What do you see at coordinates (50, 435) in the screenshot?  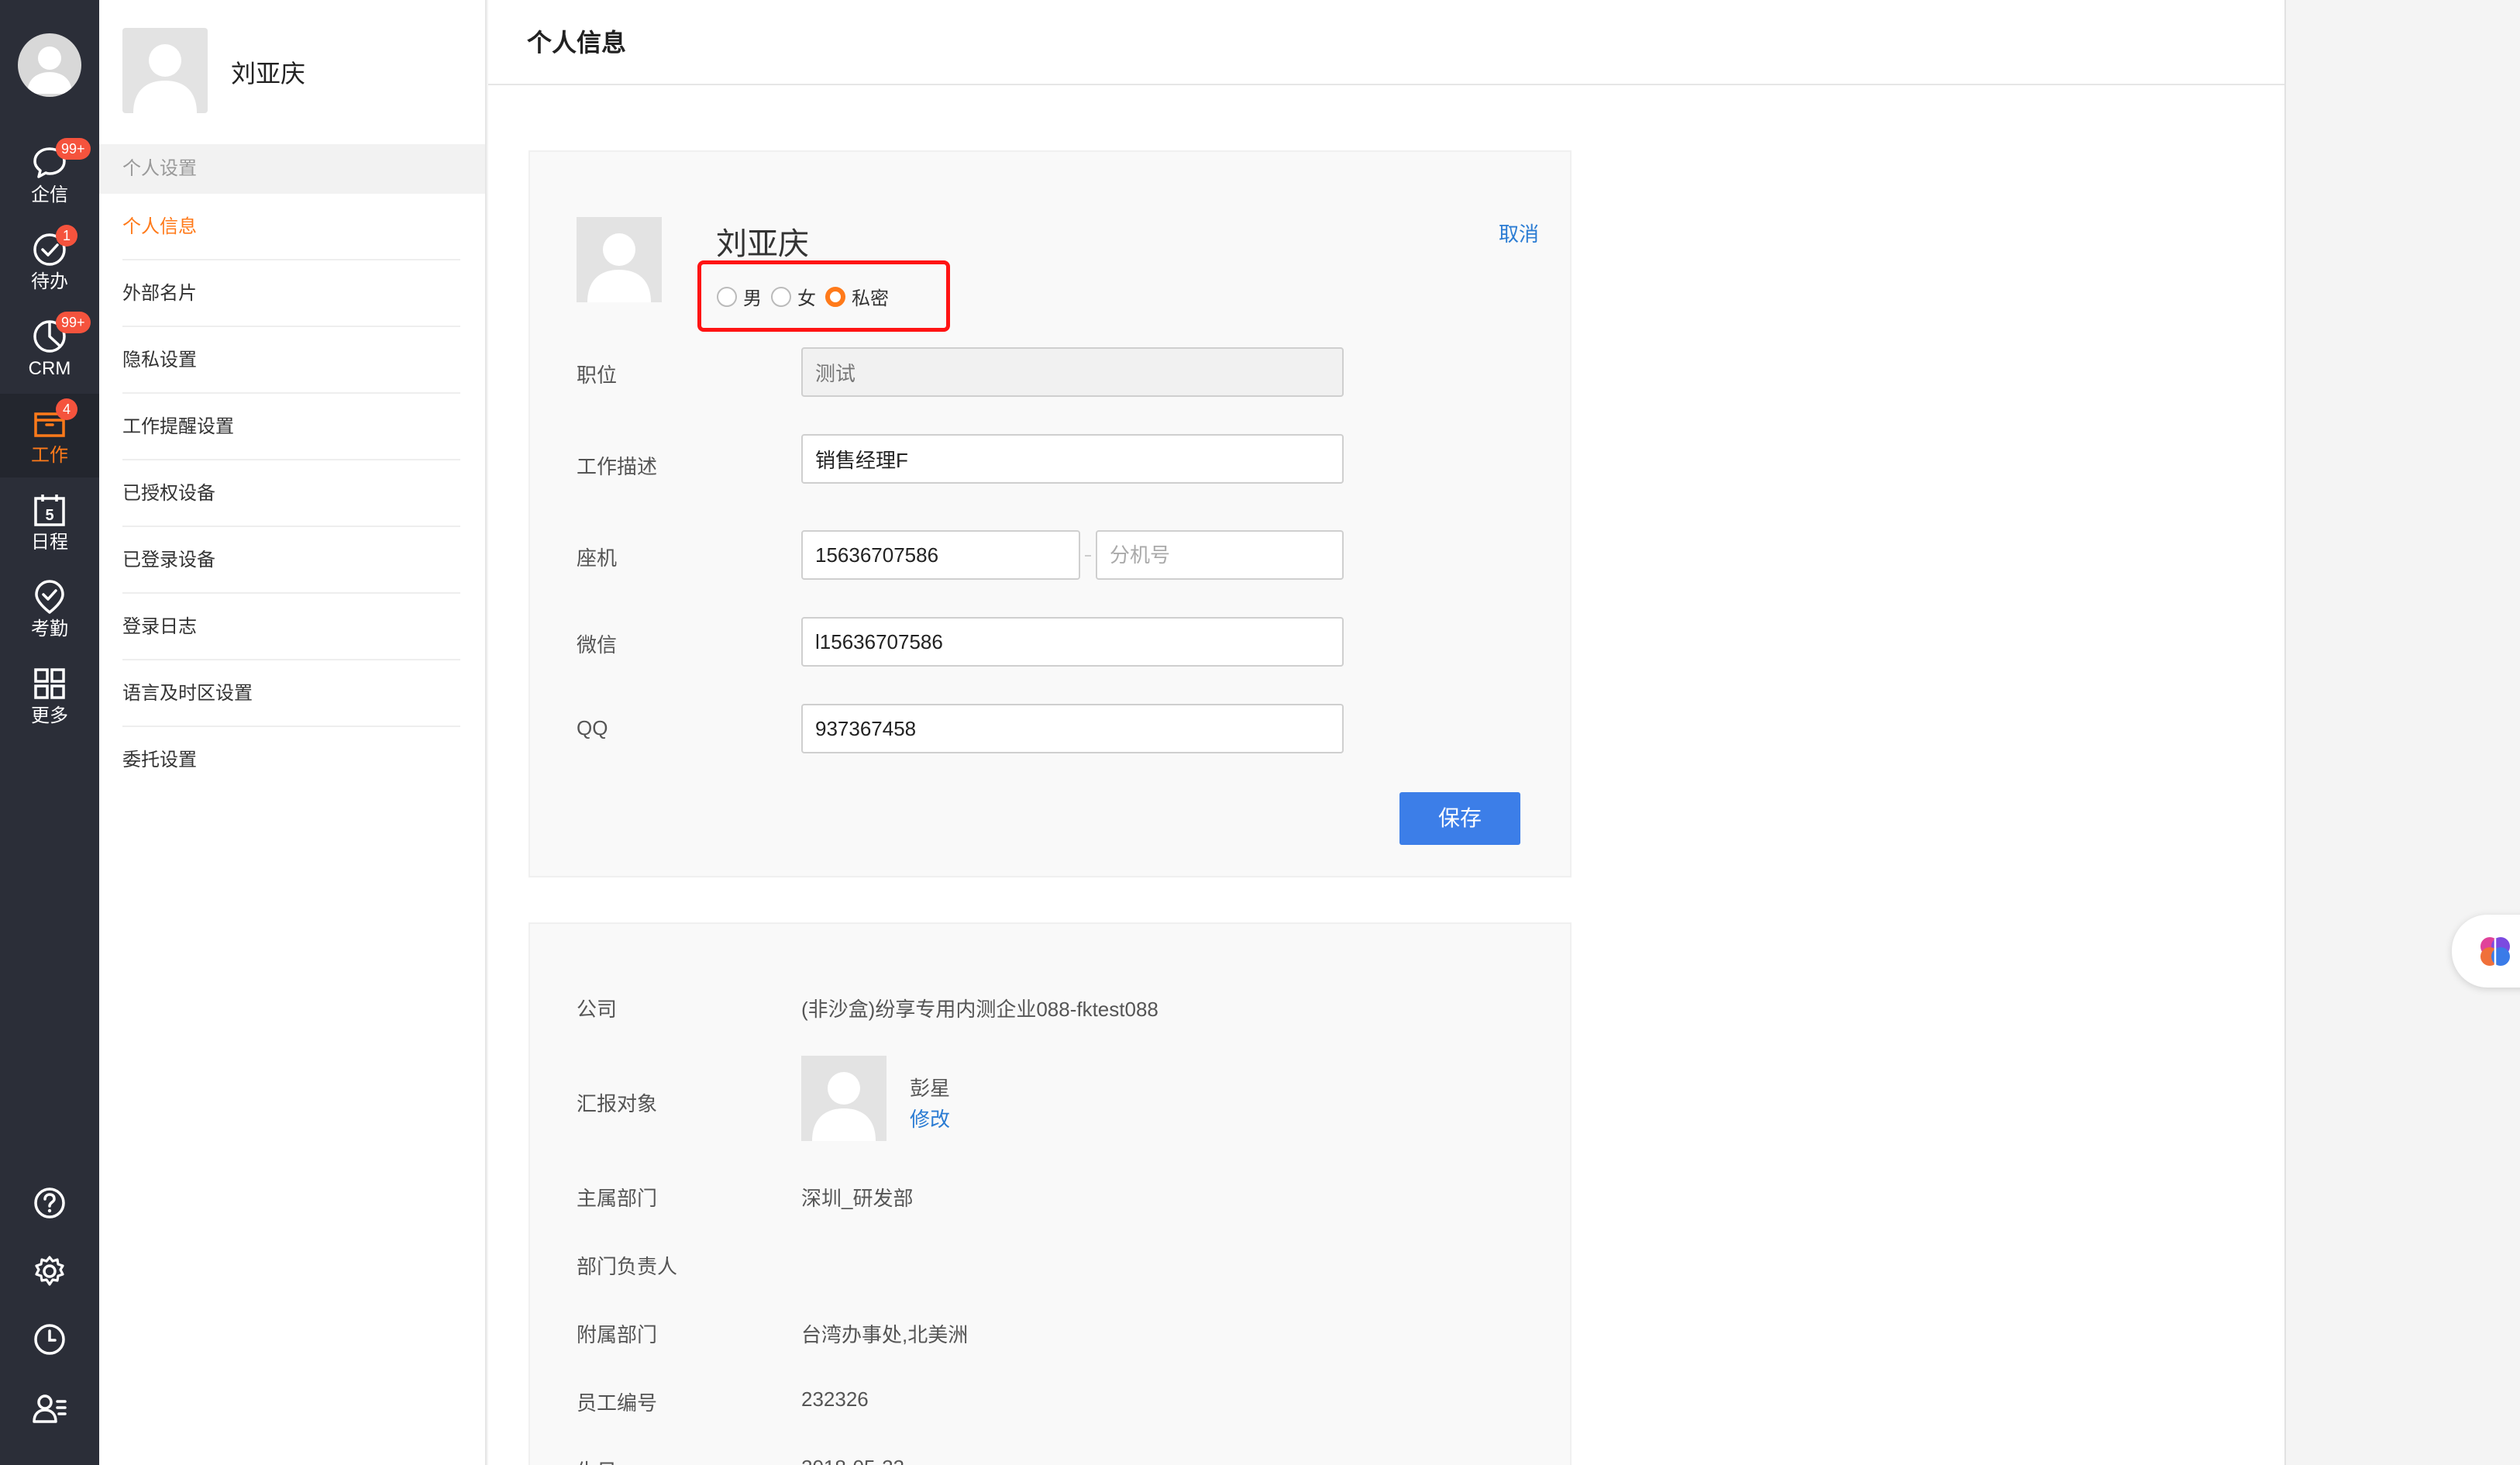 I see `nav-work: 4 工作` at bounding box center [50, 435].